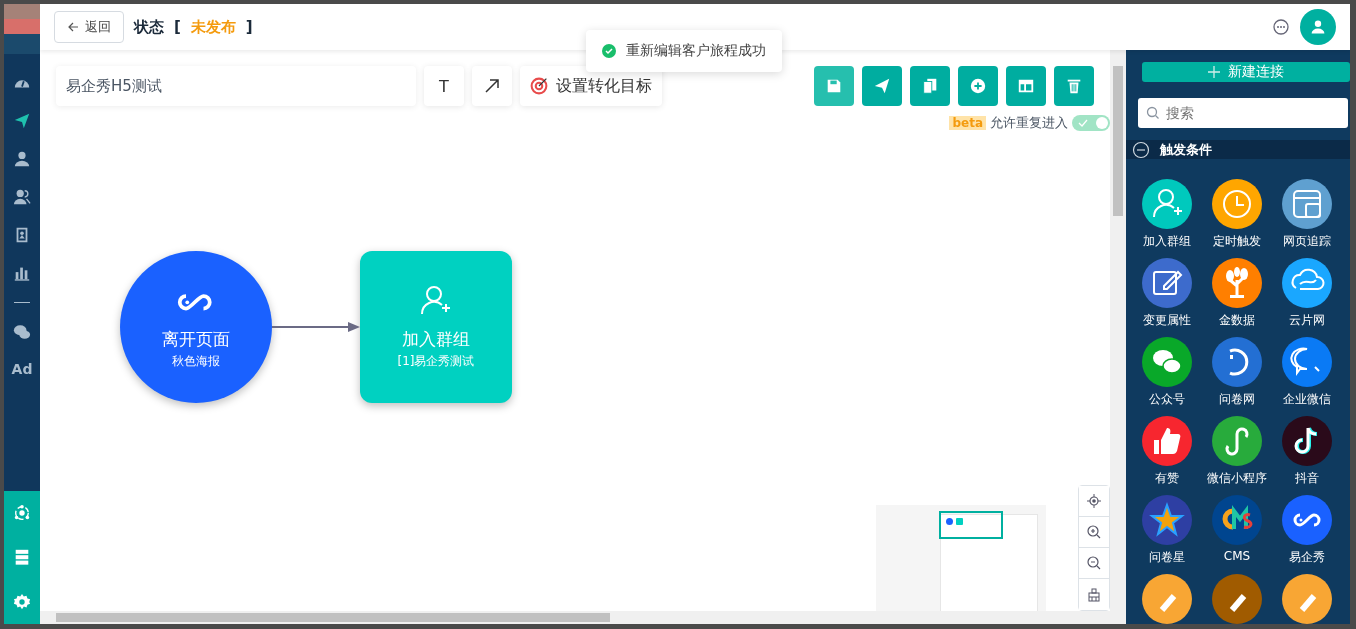 This screenshot has width=1356, height=629. What do you see at coordinates (1186, 149) in the screenshot?
I see `section-title: 触发条件` at bounding box center [1186, 149].